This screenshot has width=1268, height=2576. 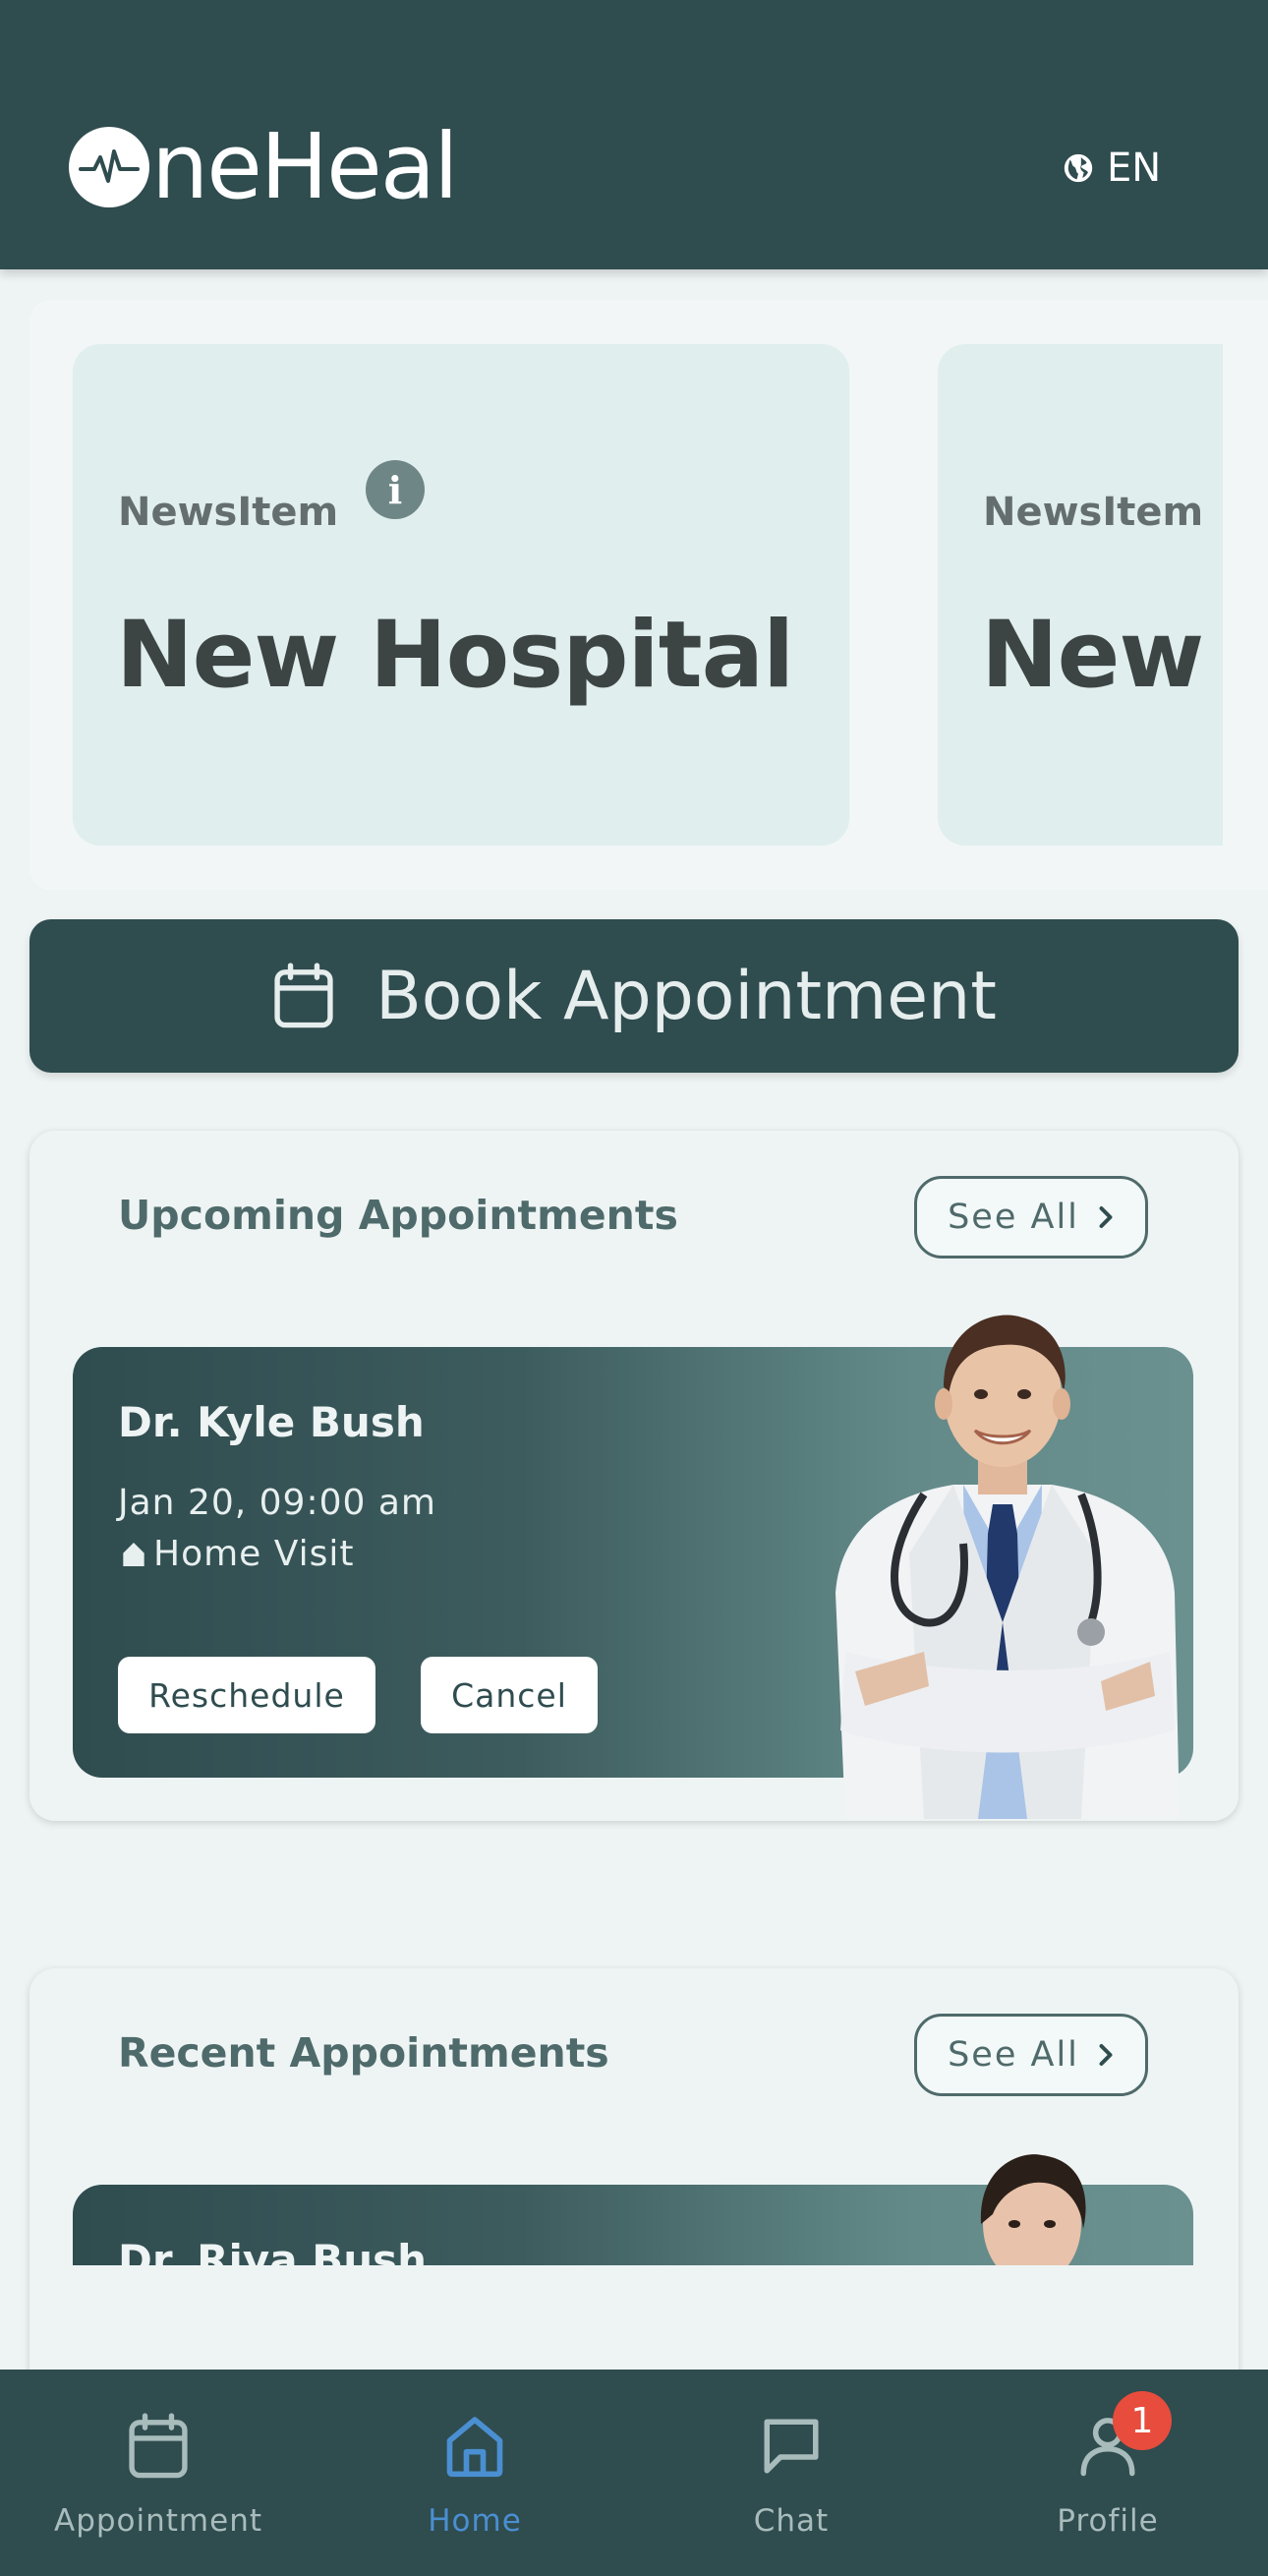 What do you see at coordinates (791, 2446) in the screenshot?
I see `chat-icon` at bounding box center [791, 2446].